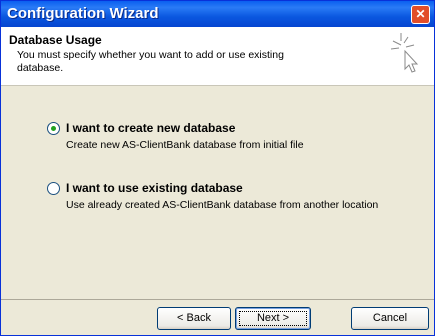  I want to click on focus-rect, so click(273, 318).